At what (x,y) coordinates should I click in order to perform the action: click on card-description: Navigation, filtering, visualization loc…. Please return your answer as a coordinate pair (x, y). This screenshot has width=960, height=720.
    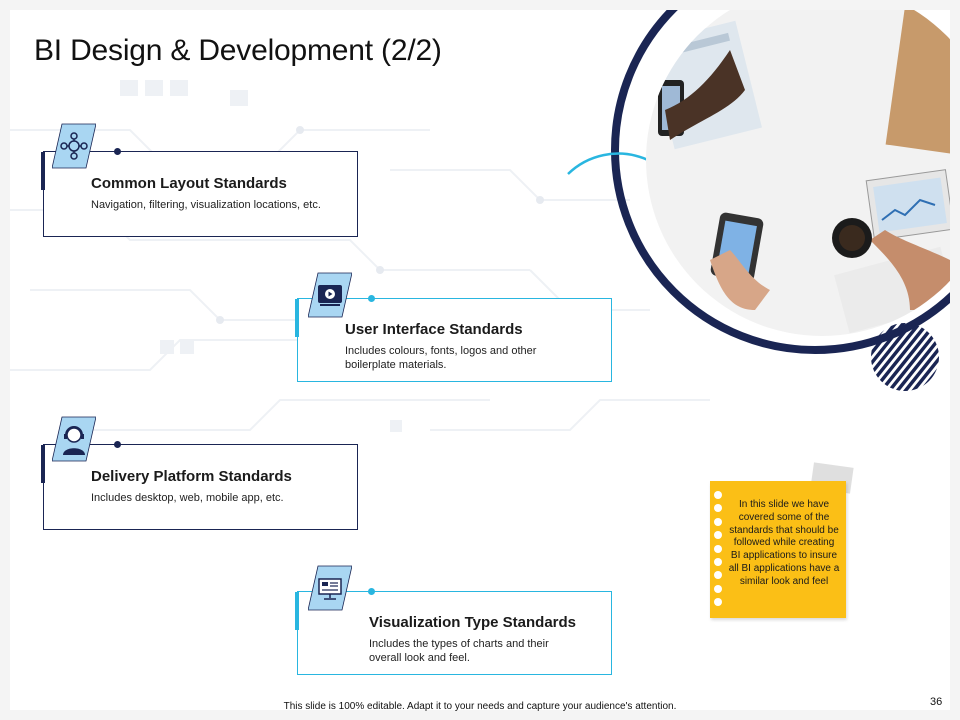
    Looking at the image, I should click on (206, 205).